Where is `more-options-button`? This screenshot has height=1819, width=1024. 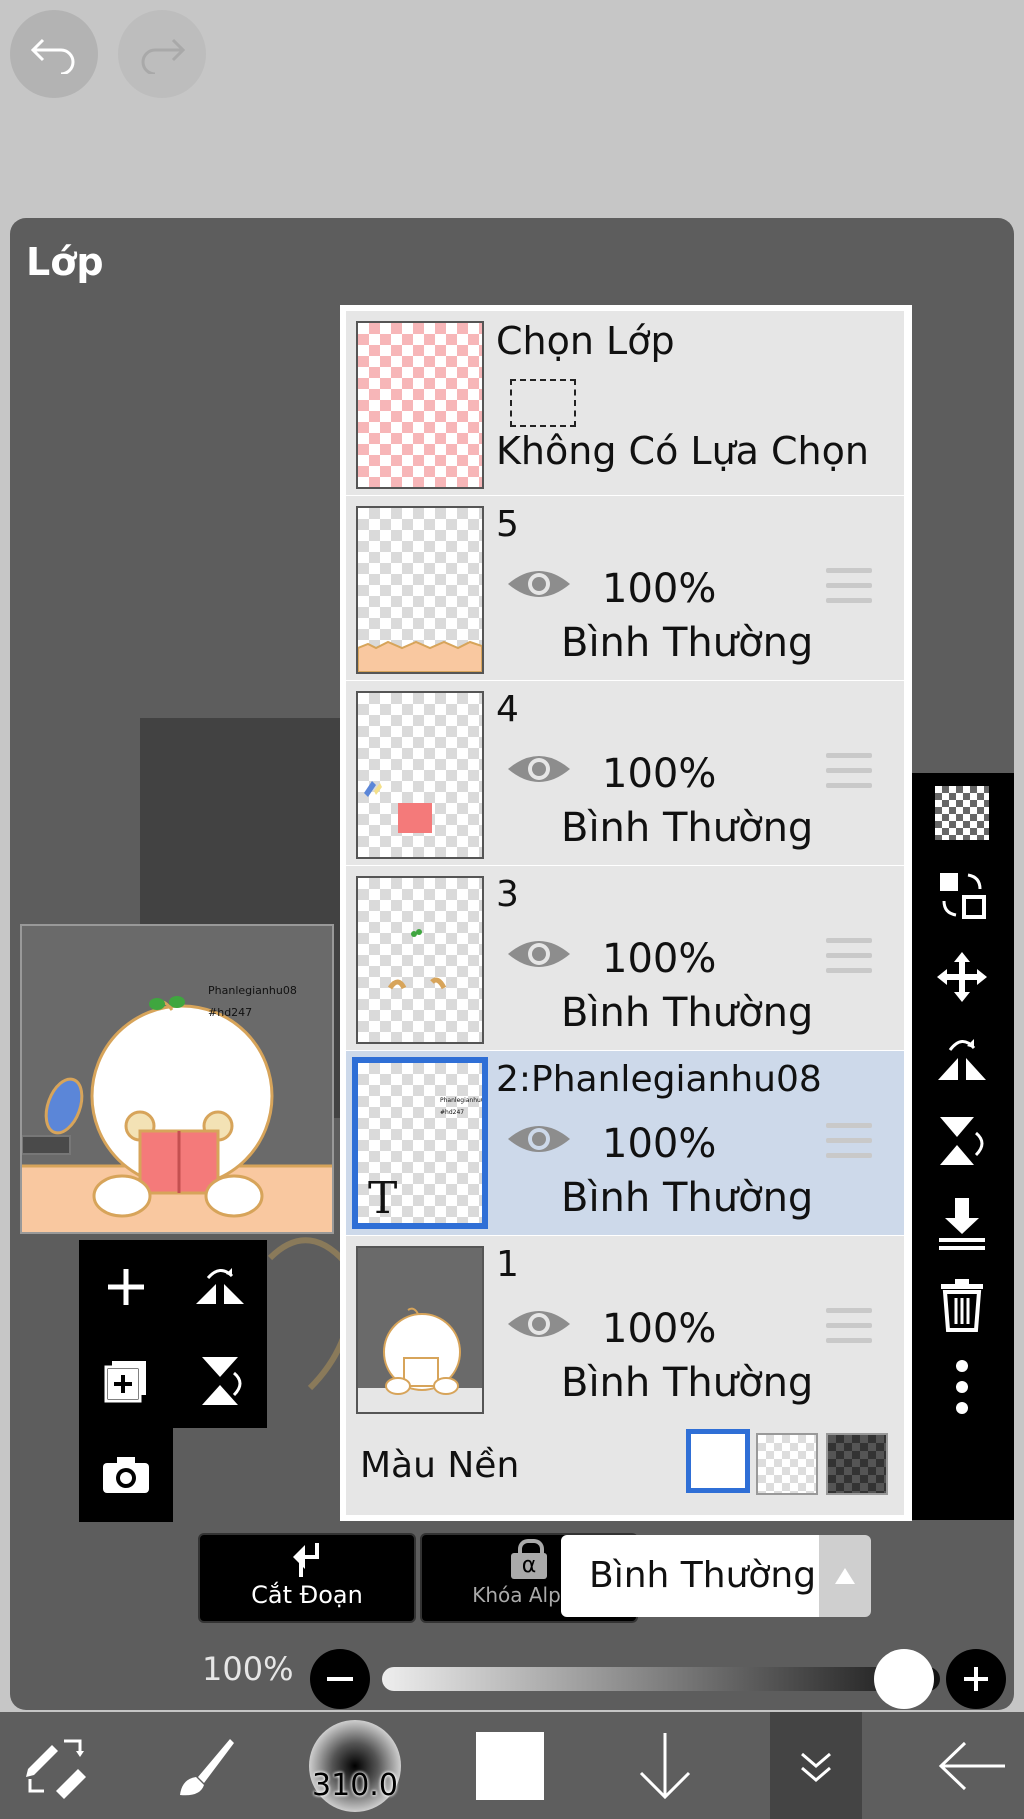 more-options-button is located at coordinates (962, 1387).